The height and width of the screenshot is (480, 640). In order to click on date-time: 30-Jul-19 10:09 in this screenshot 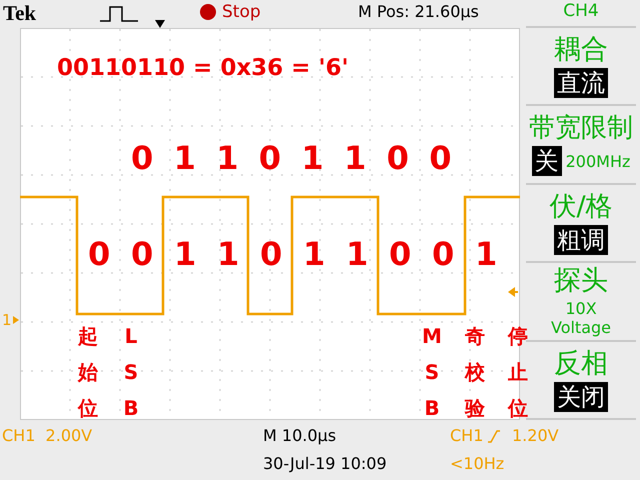, I will do `click(325, 464)`.